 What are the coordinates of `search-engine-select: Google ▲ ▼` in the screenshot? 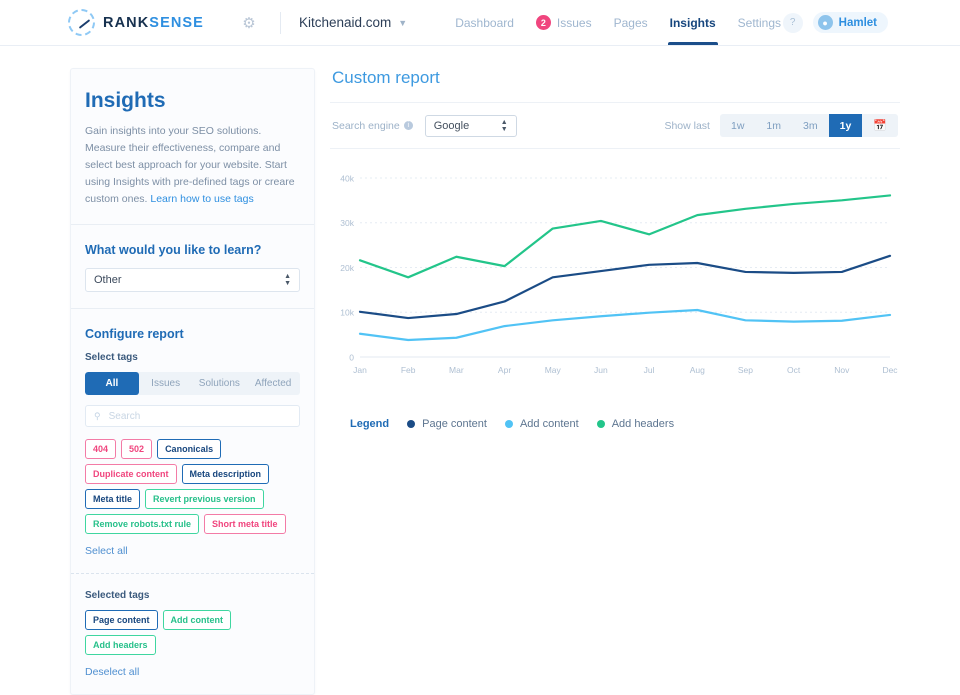 It's located at (470, 125).